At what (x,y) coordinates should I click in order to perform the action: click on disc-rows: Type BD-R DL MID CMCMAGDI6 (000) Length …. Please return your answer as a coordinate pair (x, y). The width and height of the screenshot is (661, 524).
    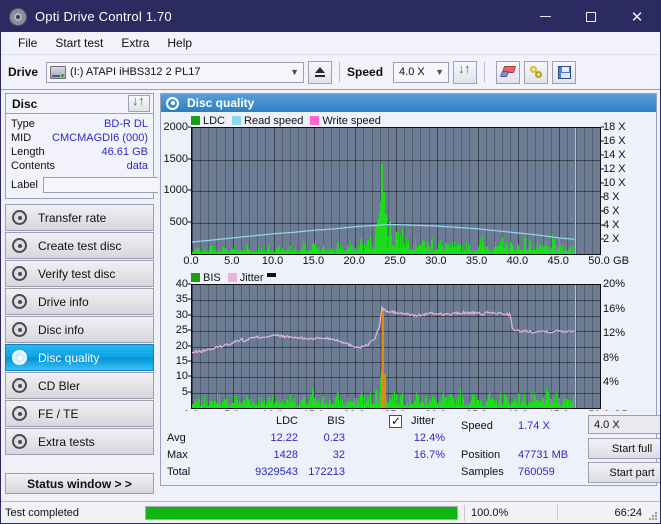
    Looking at the image, I should click on (125, 156).